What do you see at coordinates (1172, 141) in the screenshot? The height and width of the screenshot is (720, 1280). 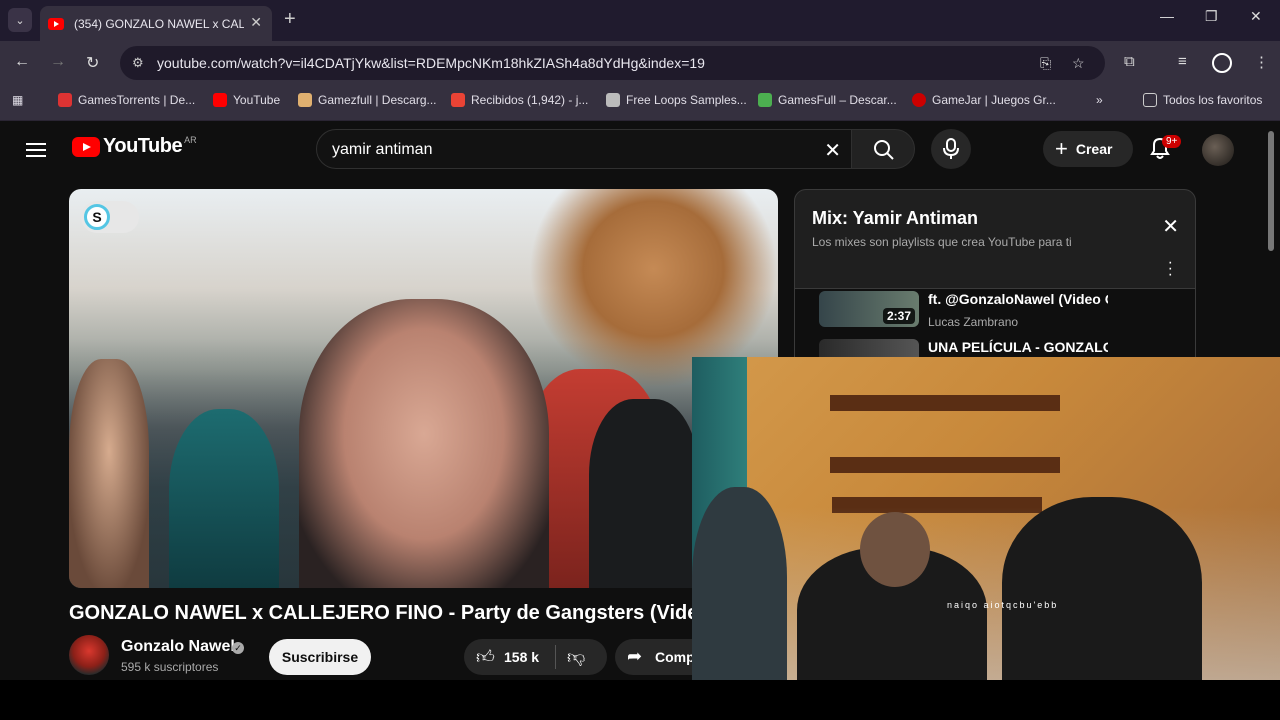 I see `notification-badge: 9+` at bounding box center [1172, 141].